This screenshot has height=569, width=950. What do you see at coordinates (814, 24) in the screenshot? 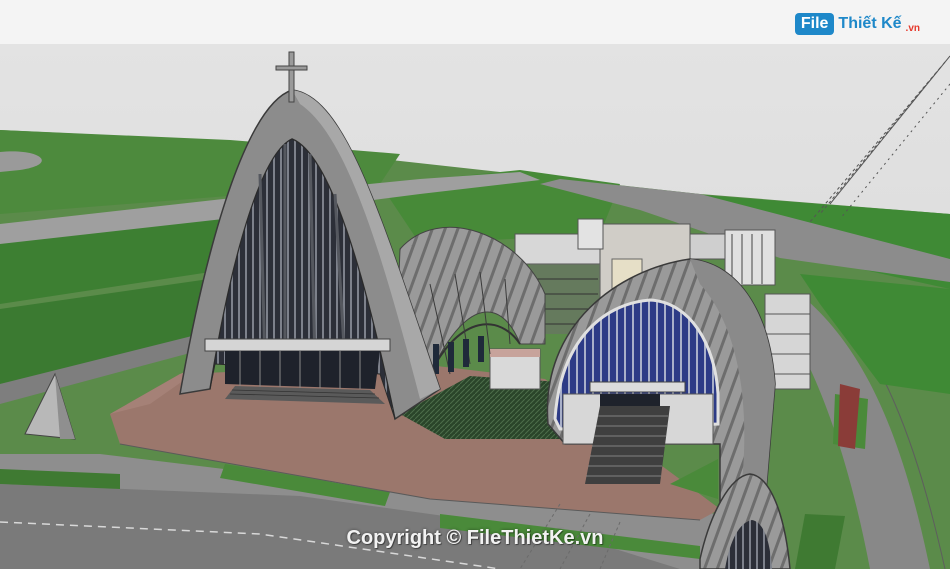
I see `logo-badge: File` at bounding box center [814, 24].